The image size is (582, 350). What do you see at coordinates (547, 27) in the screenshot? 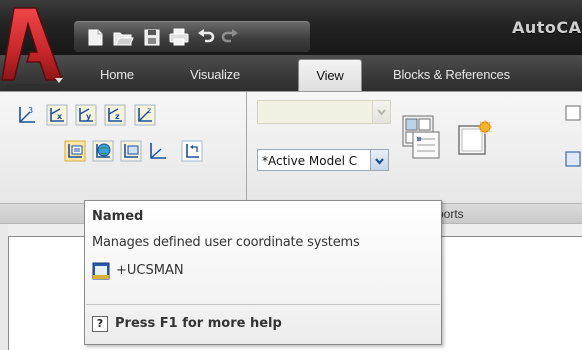
I see `app-title: AutoCAD` at bounding box center [547, 27].